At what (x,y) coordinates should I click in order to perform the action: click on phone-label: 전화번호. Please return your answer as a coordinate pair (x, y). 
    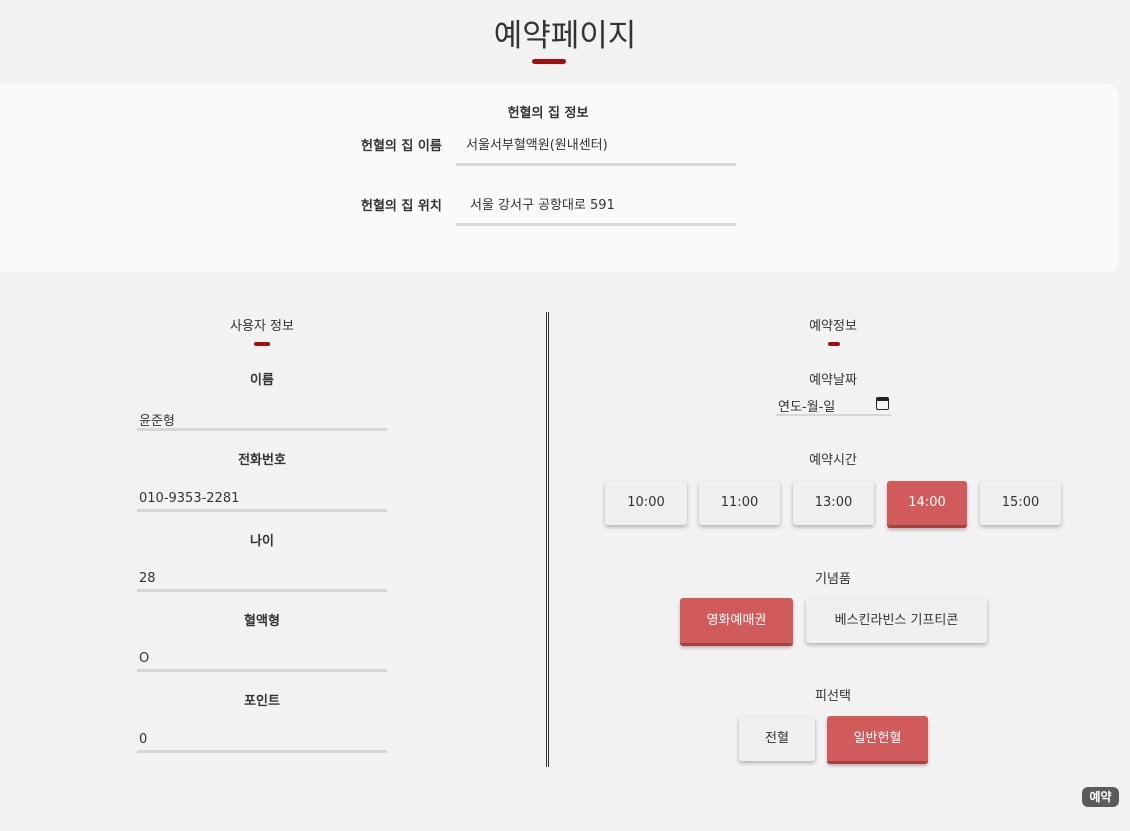
    Looking at the image, I should click on (262, 460).